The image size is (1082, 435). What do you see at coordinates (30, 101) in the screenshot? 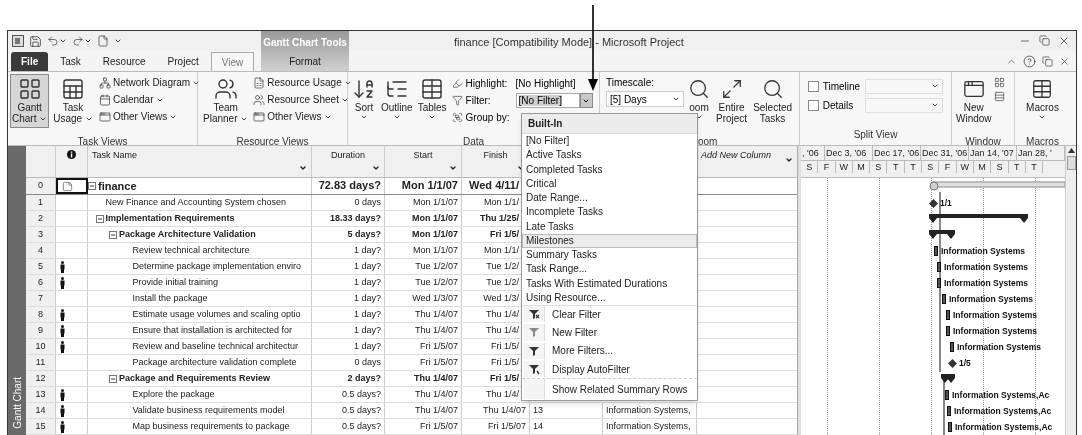
I see `ribbon-button: Gantt Chart` at bounding box center [30, 101].